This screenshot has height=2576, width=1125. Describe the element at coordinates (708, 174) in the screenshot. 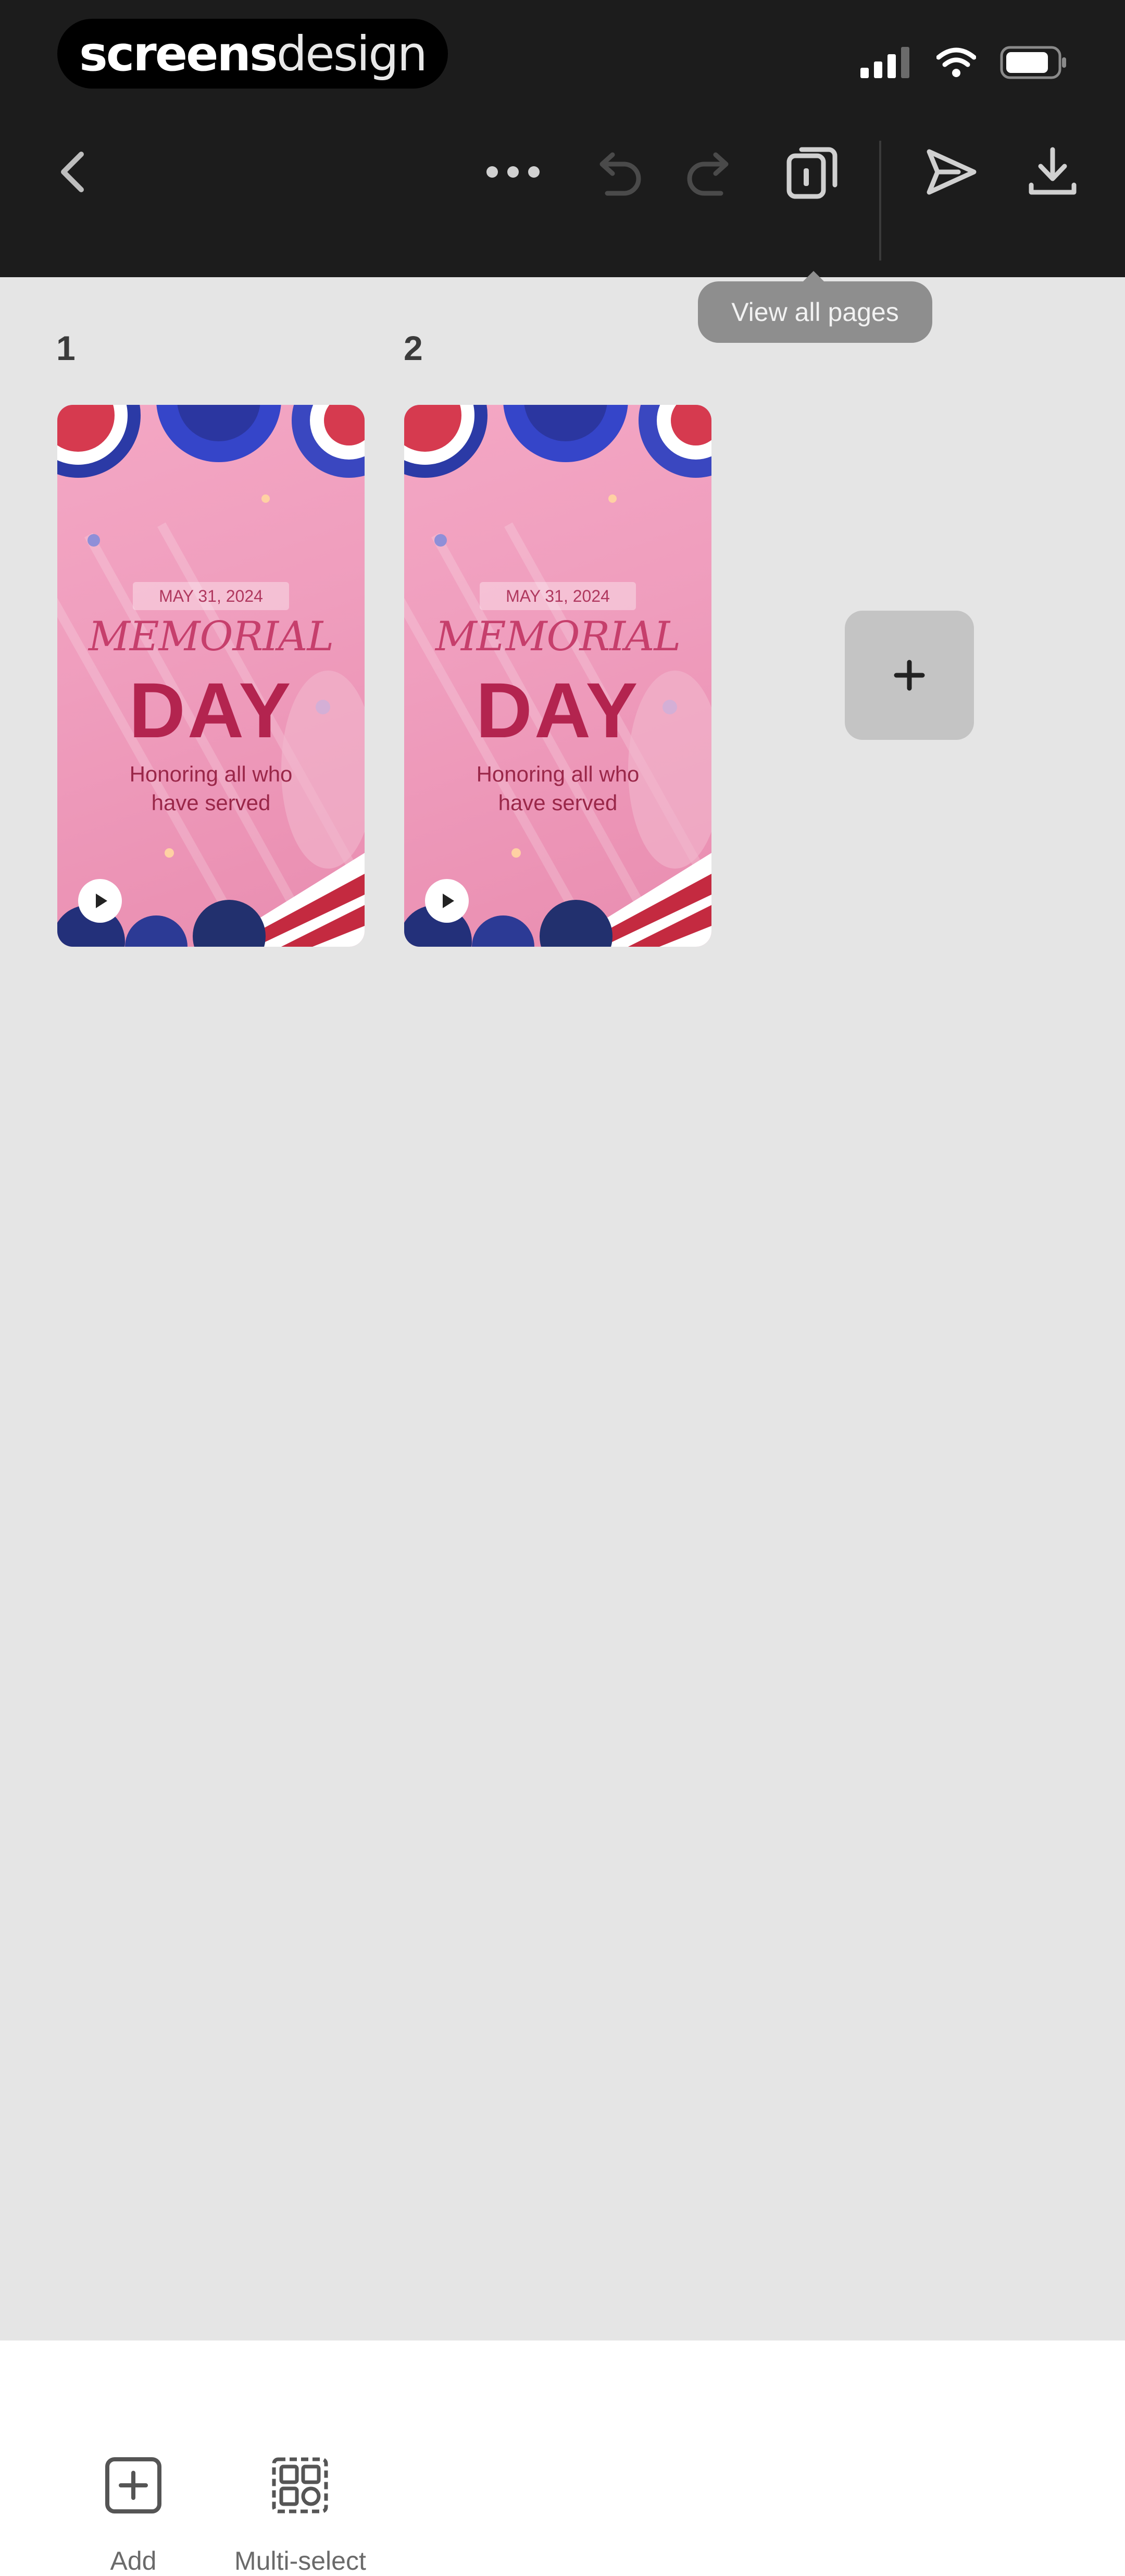

I see `redo-icon` at that location.